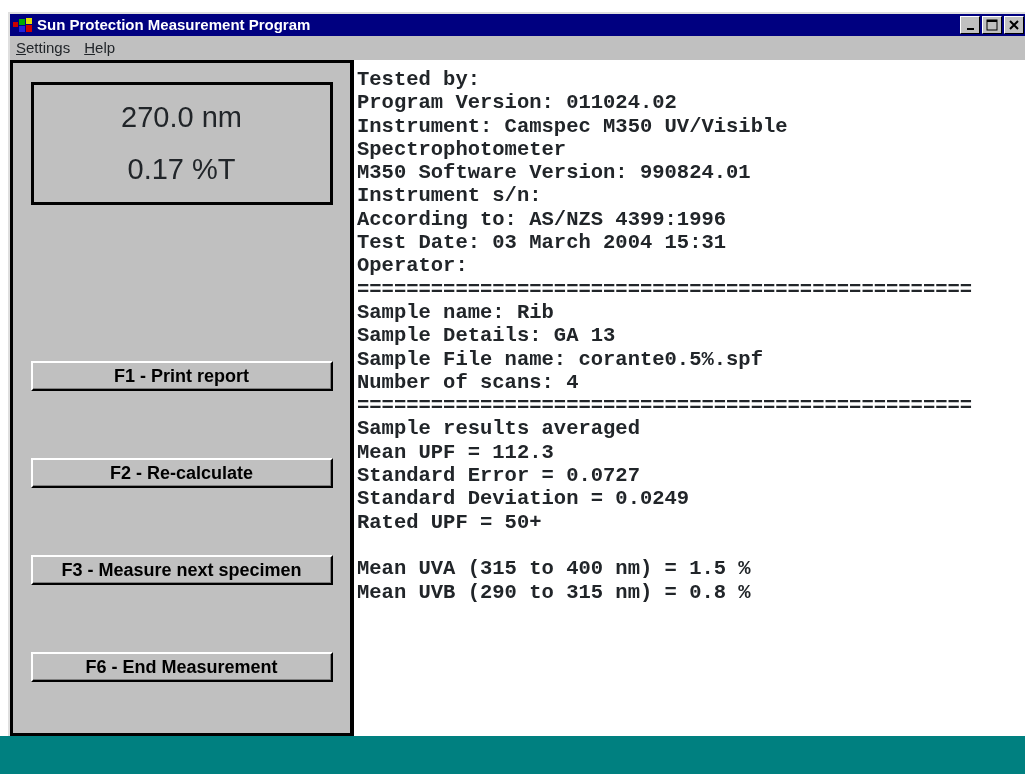 The height and width of the screenshot is (774, 1025). Describe the element at coordinates (462, 149) in the screenshot. I see `report-line: Spectrophotometer` at that location.